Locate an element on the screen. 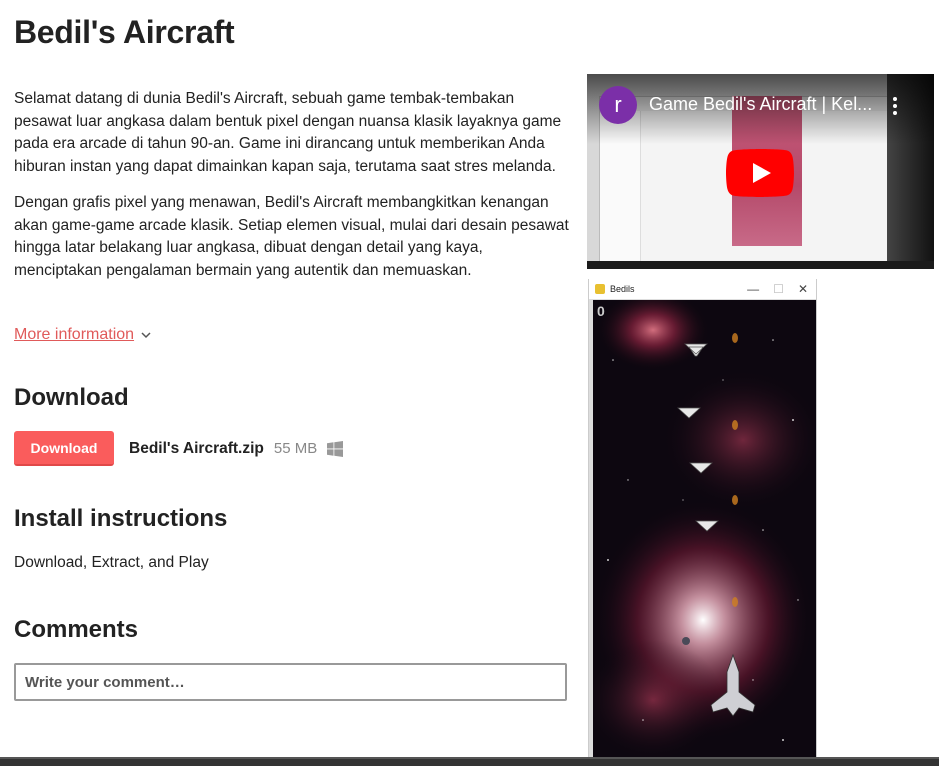 This screenshot has width=939, height=766. close-icon: ✕ is located at coordinates (802, 289).